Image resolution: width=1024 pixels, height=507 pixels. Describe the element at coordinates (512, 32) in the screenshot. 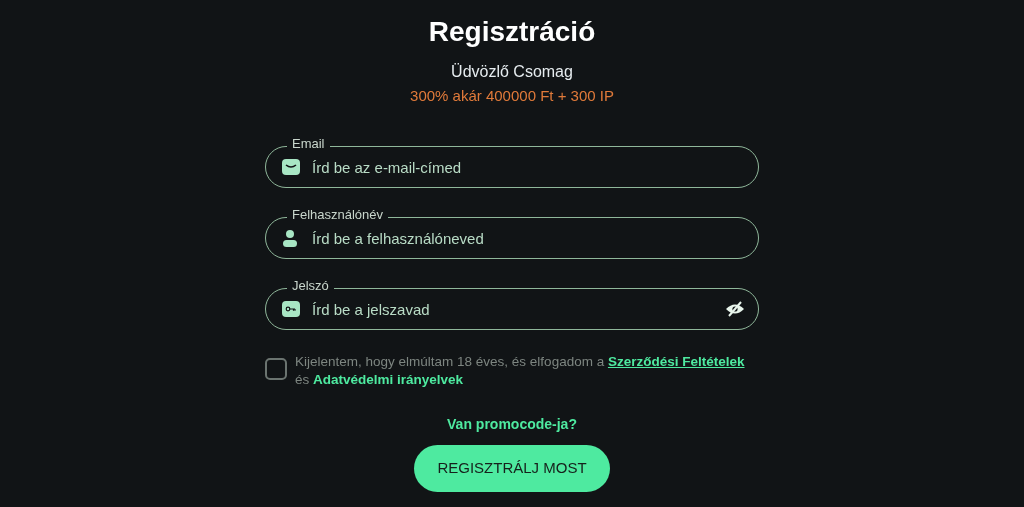

I see `page-title: Regisztráció` at that location.